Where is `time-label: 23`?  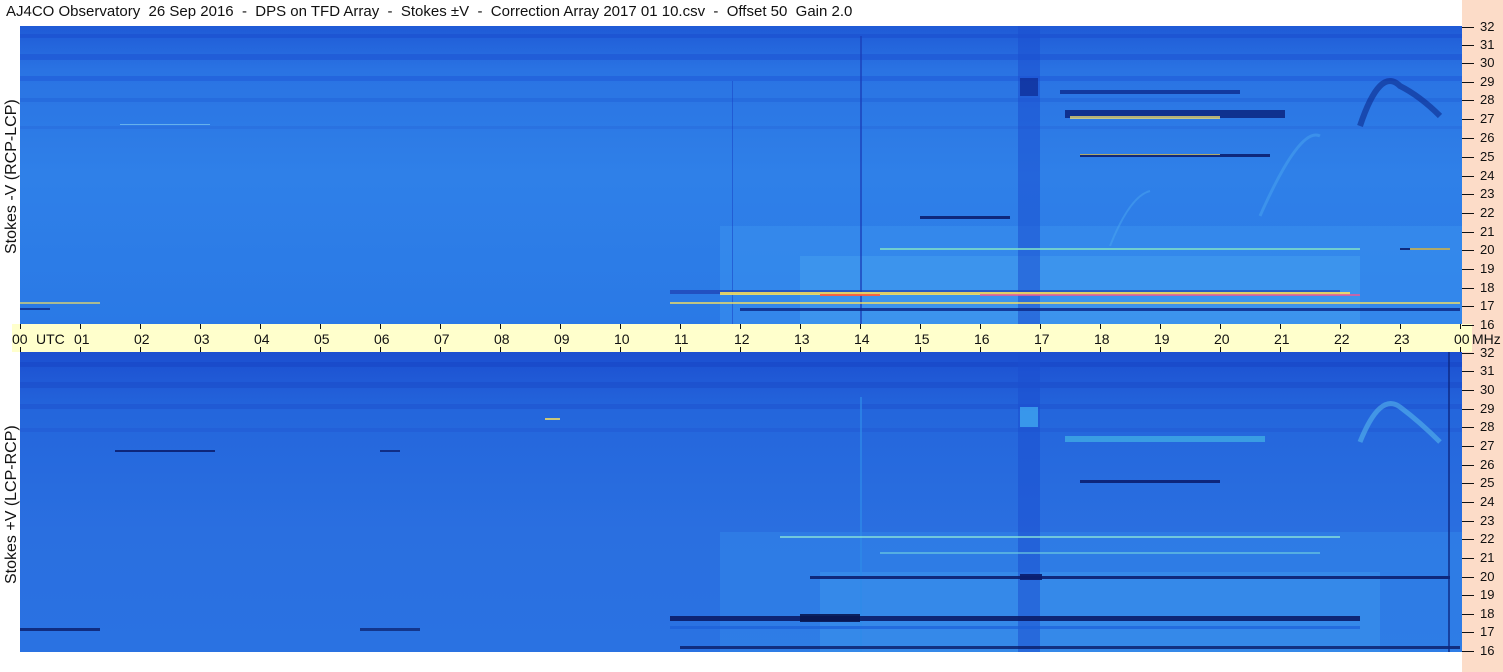
time-label: 23 is located at coordinates (1402, 339).